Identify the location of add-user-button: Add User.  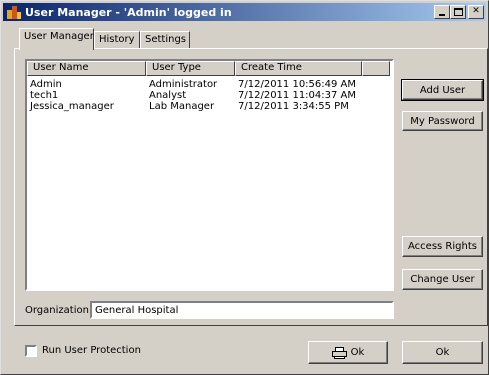
(442, 90).